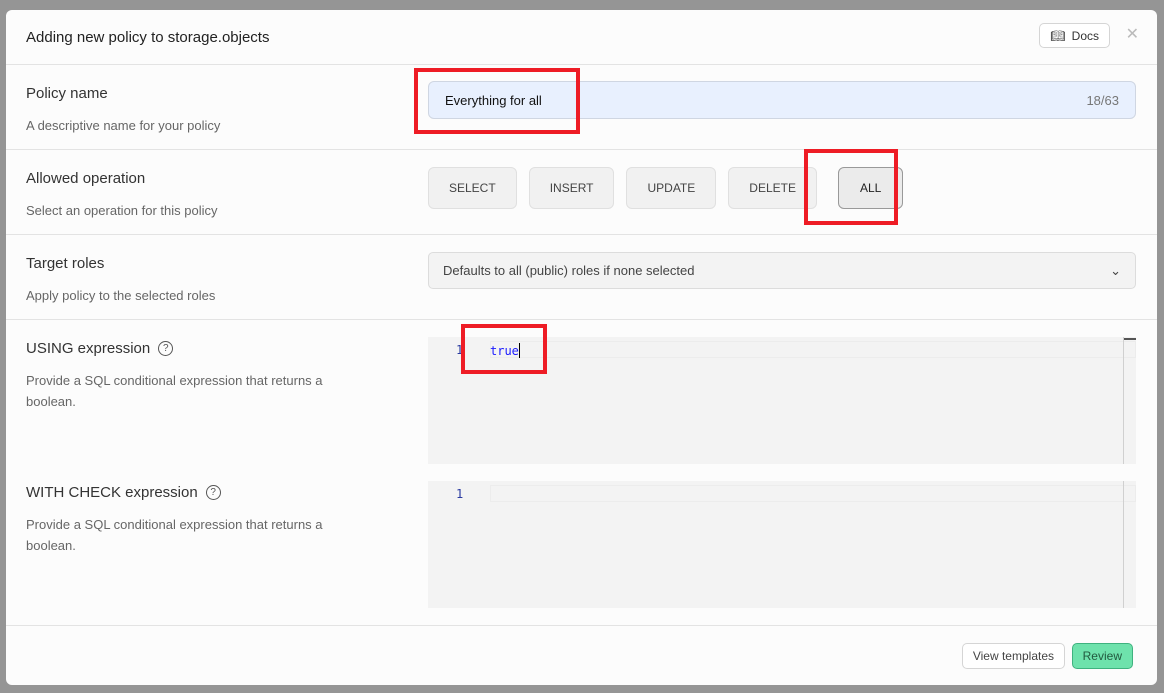  What do you see at coordinates (148, 37) in the screenshot?
I see `modal-title: Adding new policy to storage.objects` at bounding box center [148, 37].